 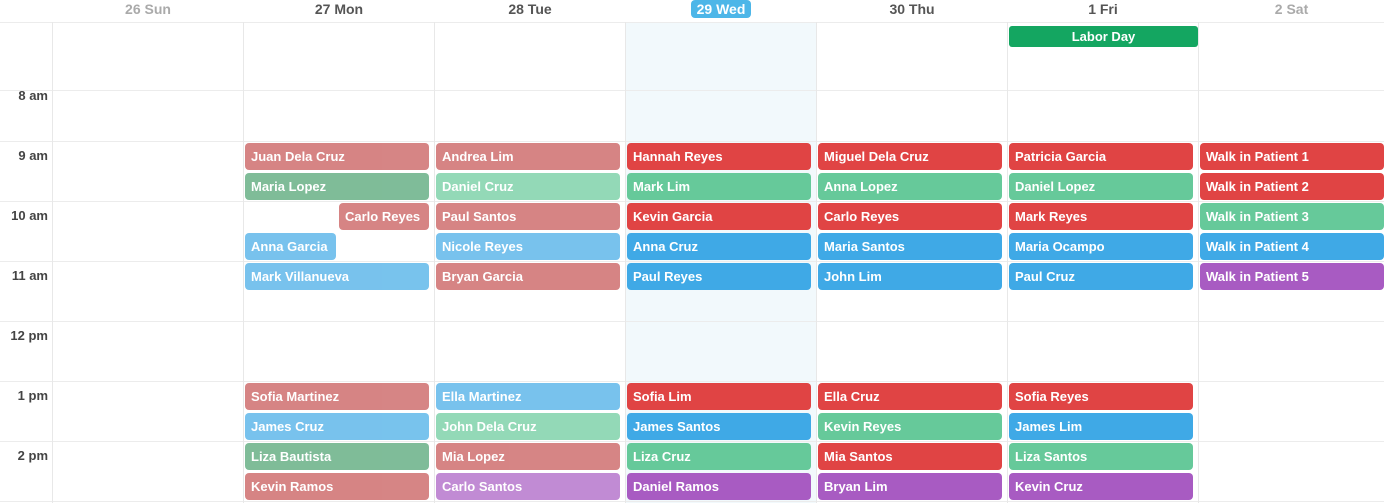 What do you see at coordinates (528, 246) in the screenshot?
I see `event-nicole-reyes: Nicole Reyes` at bounding box center [528, 246].